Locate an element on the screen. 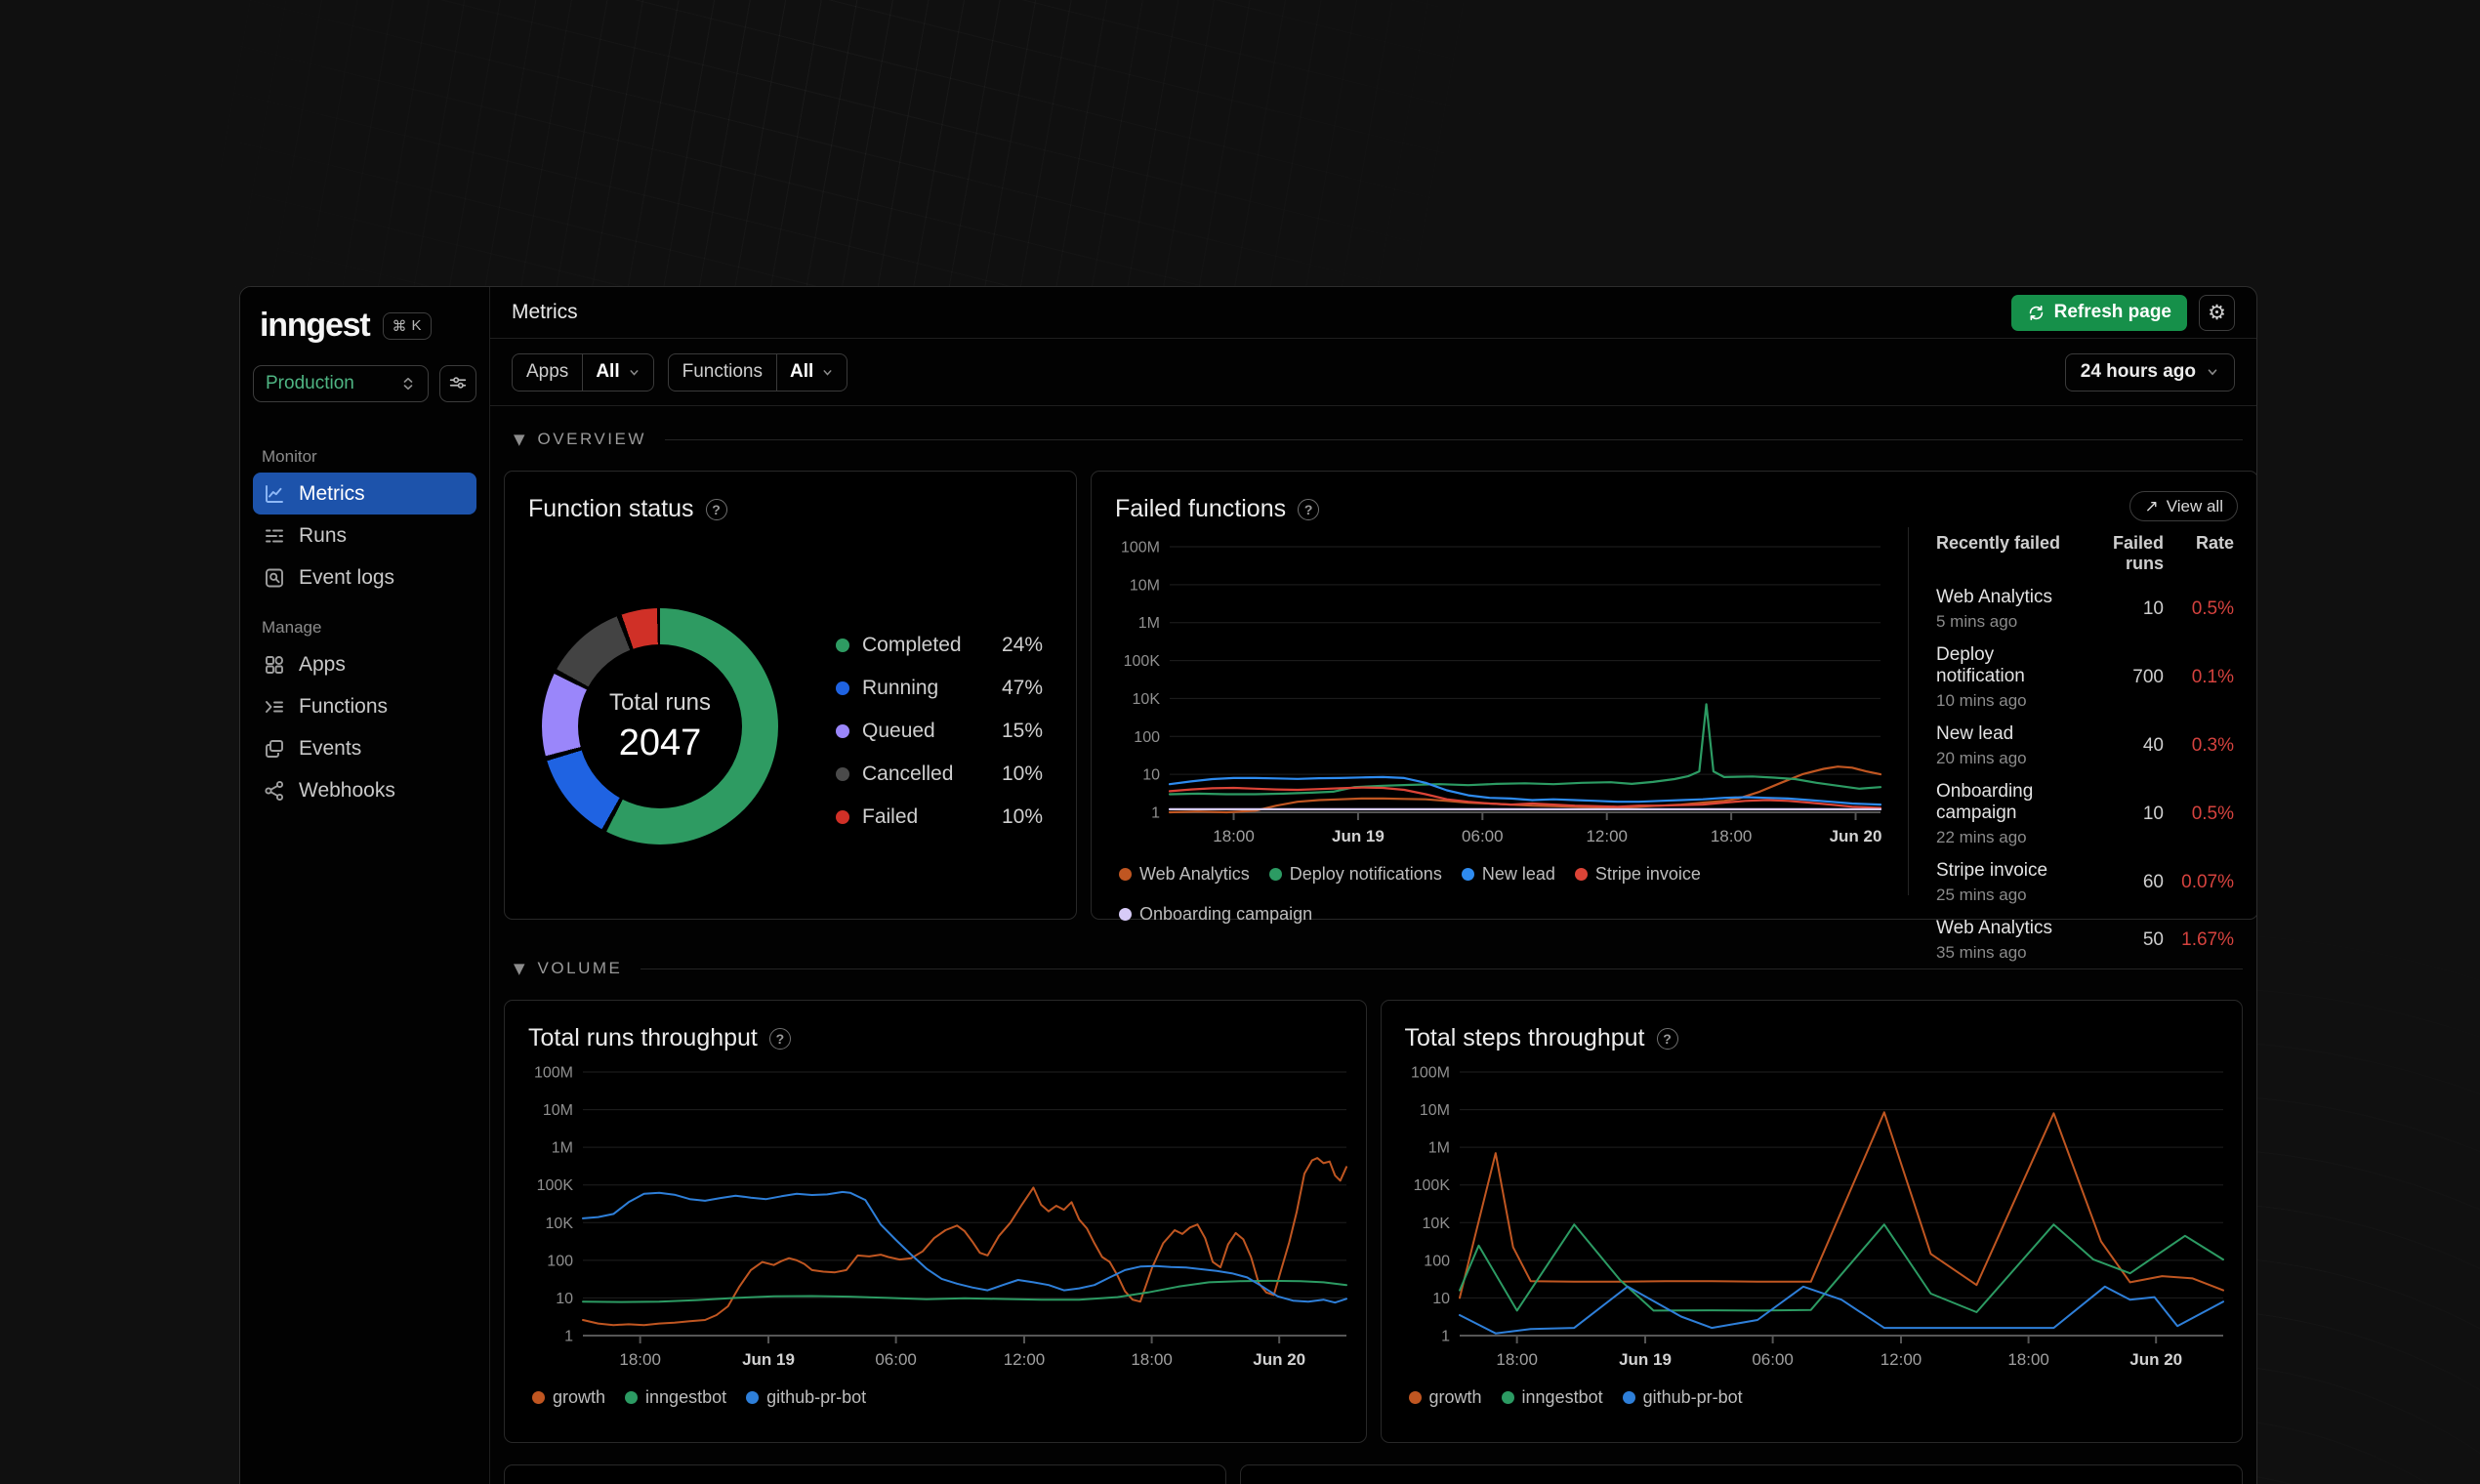  gear-icon: ⚙ is located at coordinates (2217, 313).